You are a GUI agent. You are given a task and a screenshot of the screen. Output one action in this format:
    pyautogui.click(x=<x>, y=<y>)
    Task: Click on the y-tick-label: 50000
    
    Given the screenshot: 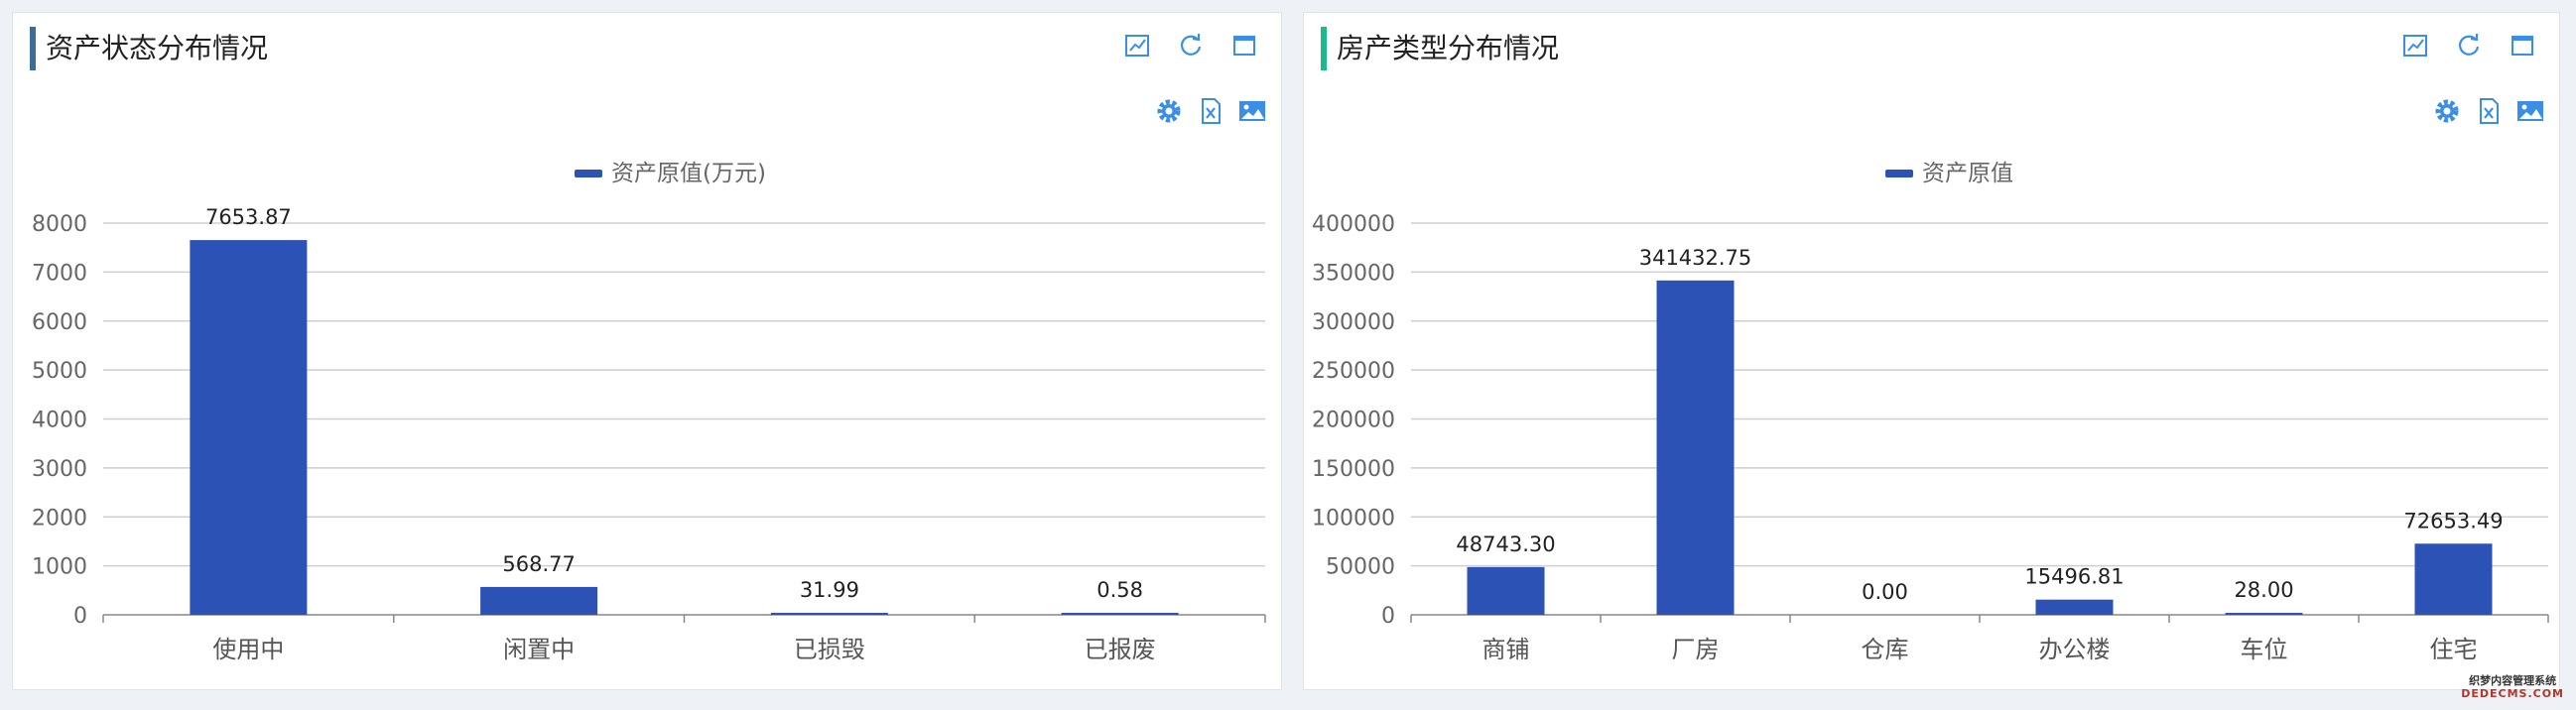 What is the action you would take?
    pyautogui.click(x=1361, y=567)
    